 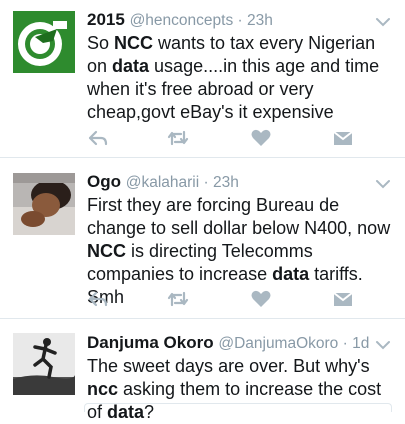 I want to click on tweet-header: 2015 @henconcepts · 23h, so click(x=180, y=20).